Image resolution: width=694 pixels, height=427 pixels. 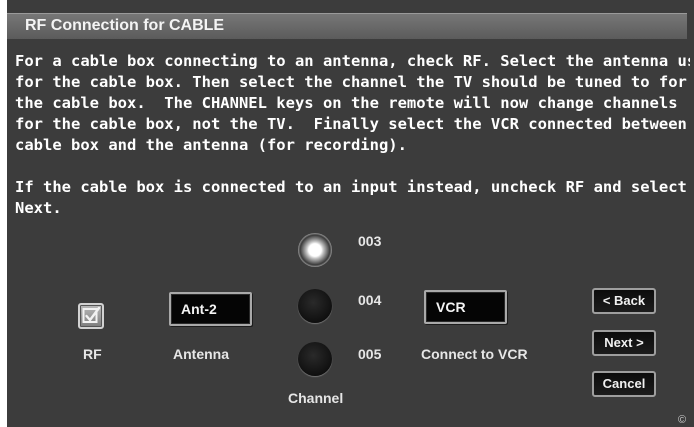 I want to click on vcr-label: Connect to VCR, so click(x=474, y=354).